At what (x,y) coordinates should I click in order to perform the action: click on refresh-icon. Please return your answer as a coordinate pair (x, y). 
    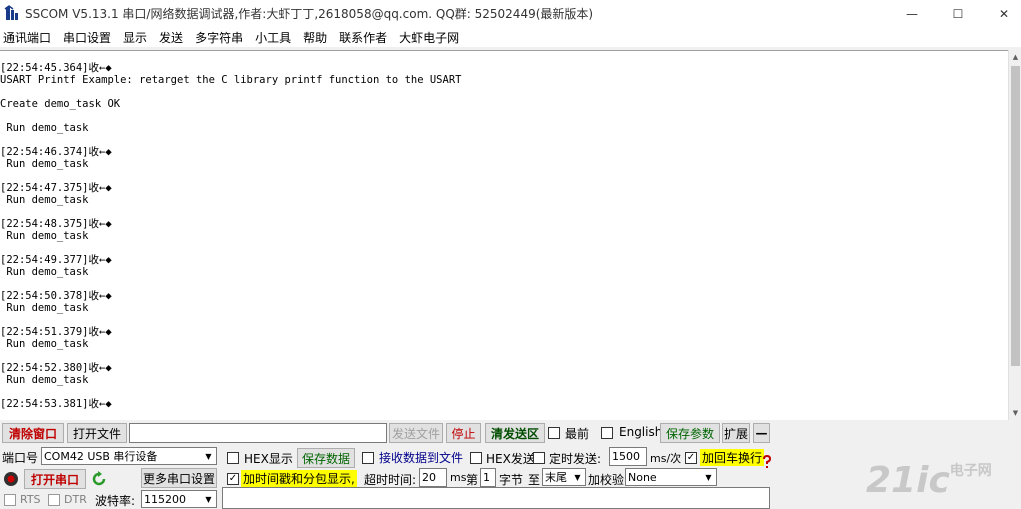
    Looking at the image, I should click on (99, 479).